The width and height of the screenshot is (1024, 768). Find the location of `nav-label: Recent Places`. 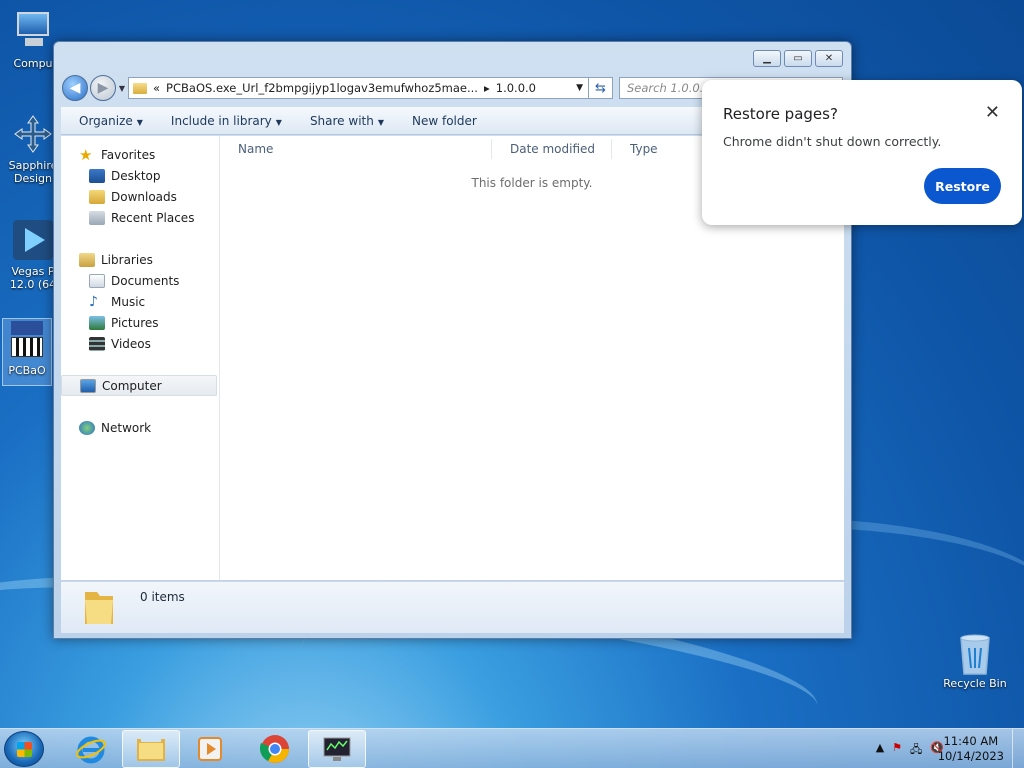

nav-label: Recent Places is located at coordinates (153, 217).